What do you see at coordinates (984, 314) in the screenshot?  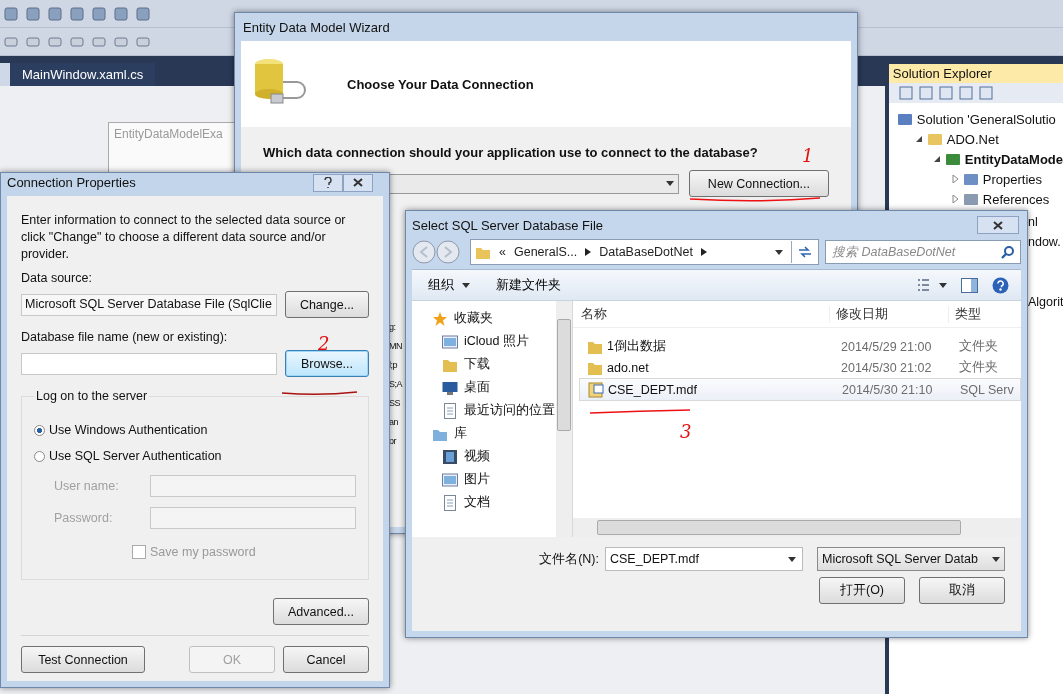 I see `column-header: 类型` at bounding box center [984, 314].